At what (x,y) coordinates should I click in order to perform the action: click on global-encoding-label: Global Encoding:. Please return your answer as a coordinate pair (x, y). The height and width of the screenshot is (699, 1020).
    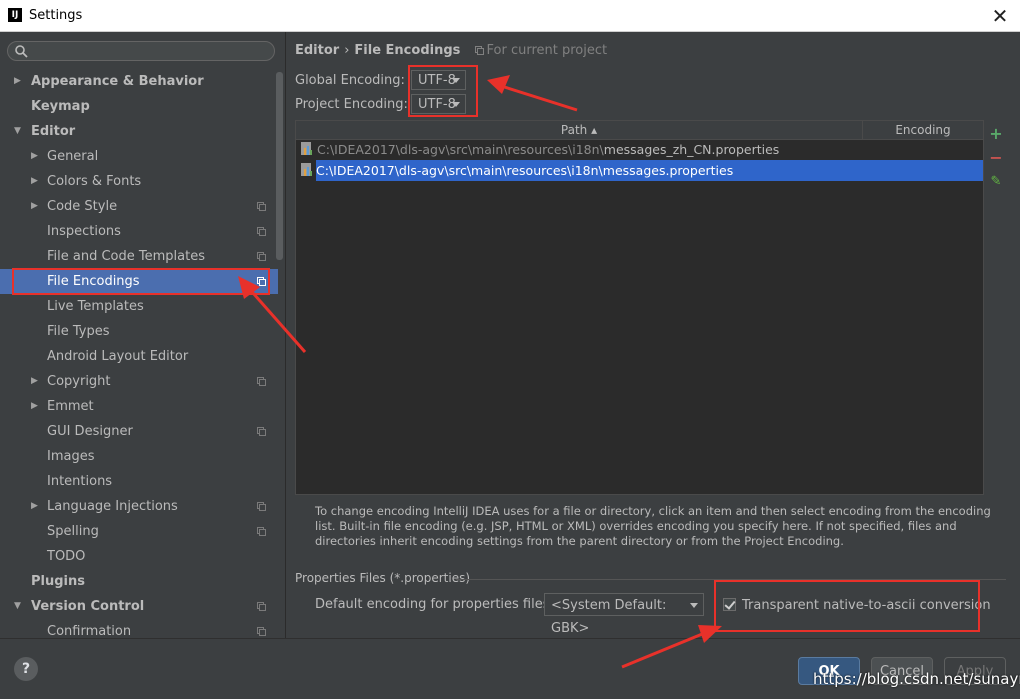
    Looking at the image, I should click on (350, 80).